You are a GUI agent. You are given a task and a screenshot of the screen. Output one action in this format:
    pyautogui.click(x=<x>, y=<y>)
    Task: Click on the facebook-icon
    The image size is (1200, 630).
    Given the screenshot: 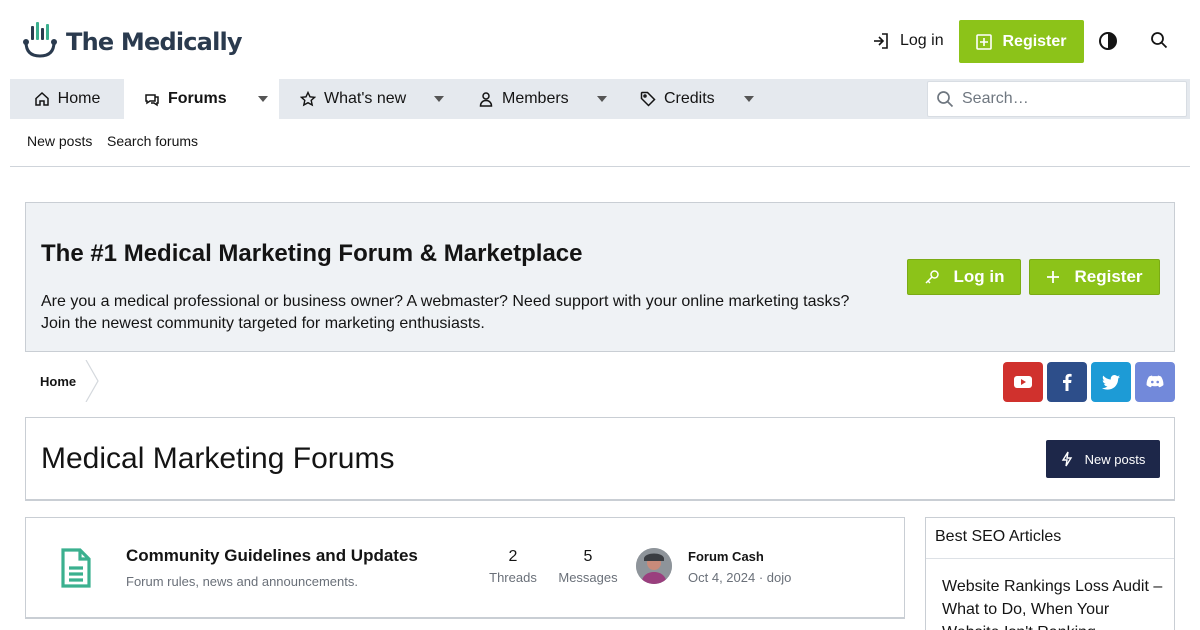 What is the action you would take?
    pyautogui.click(x=1067, y=382)
    